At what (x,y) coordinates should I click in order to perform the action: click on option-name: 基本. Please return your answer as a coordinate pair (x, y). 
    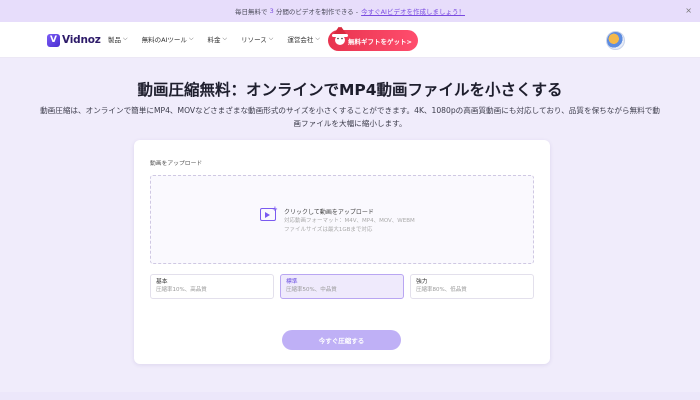
    Looking at the image, I should click on (162, 282).